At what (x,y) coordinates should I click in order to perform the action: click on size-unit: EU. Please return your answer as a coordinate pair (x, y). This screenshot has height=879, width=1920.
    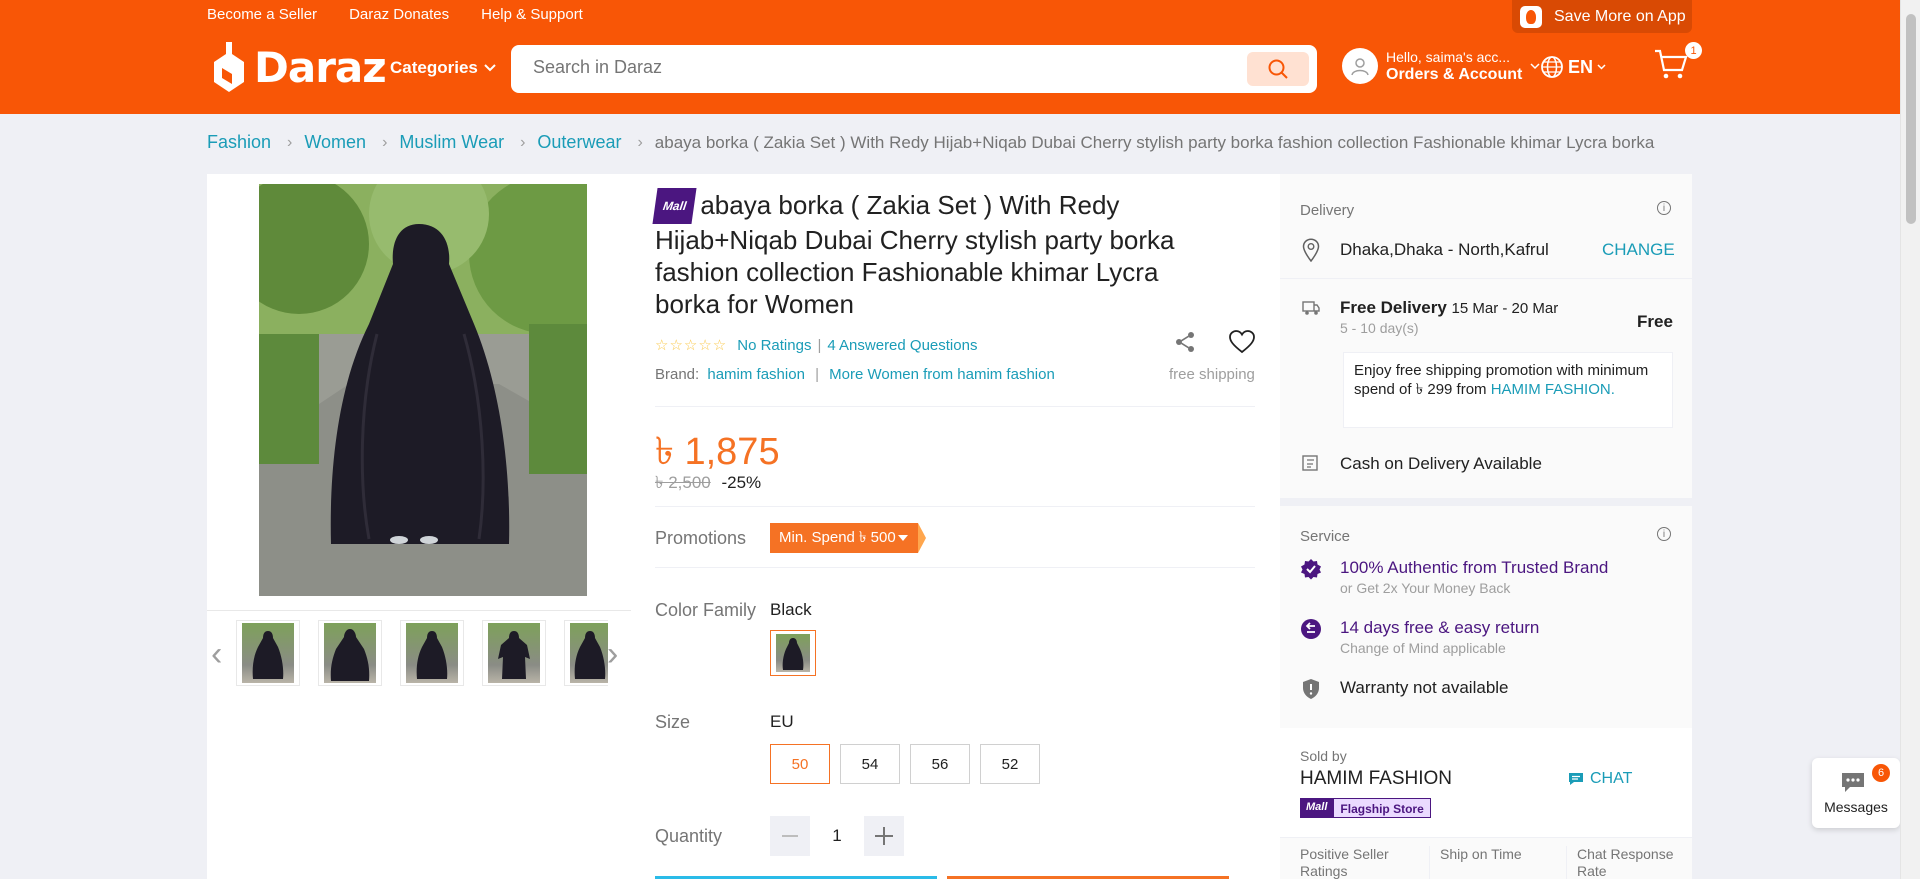
    Looking at the image, I should click on (782, 721).